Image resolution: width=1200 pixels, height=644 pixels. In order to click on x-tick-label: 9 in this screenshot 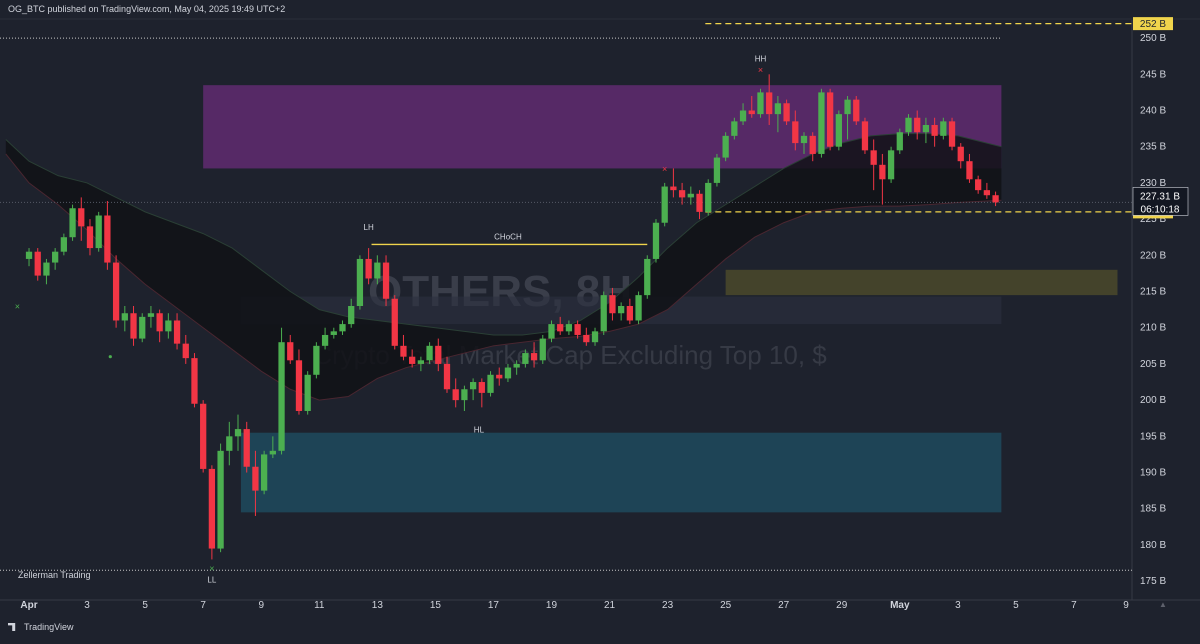, I will do `click(261, 605)`.